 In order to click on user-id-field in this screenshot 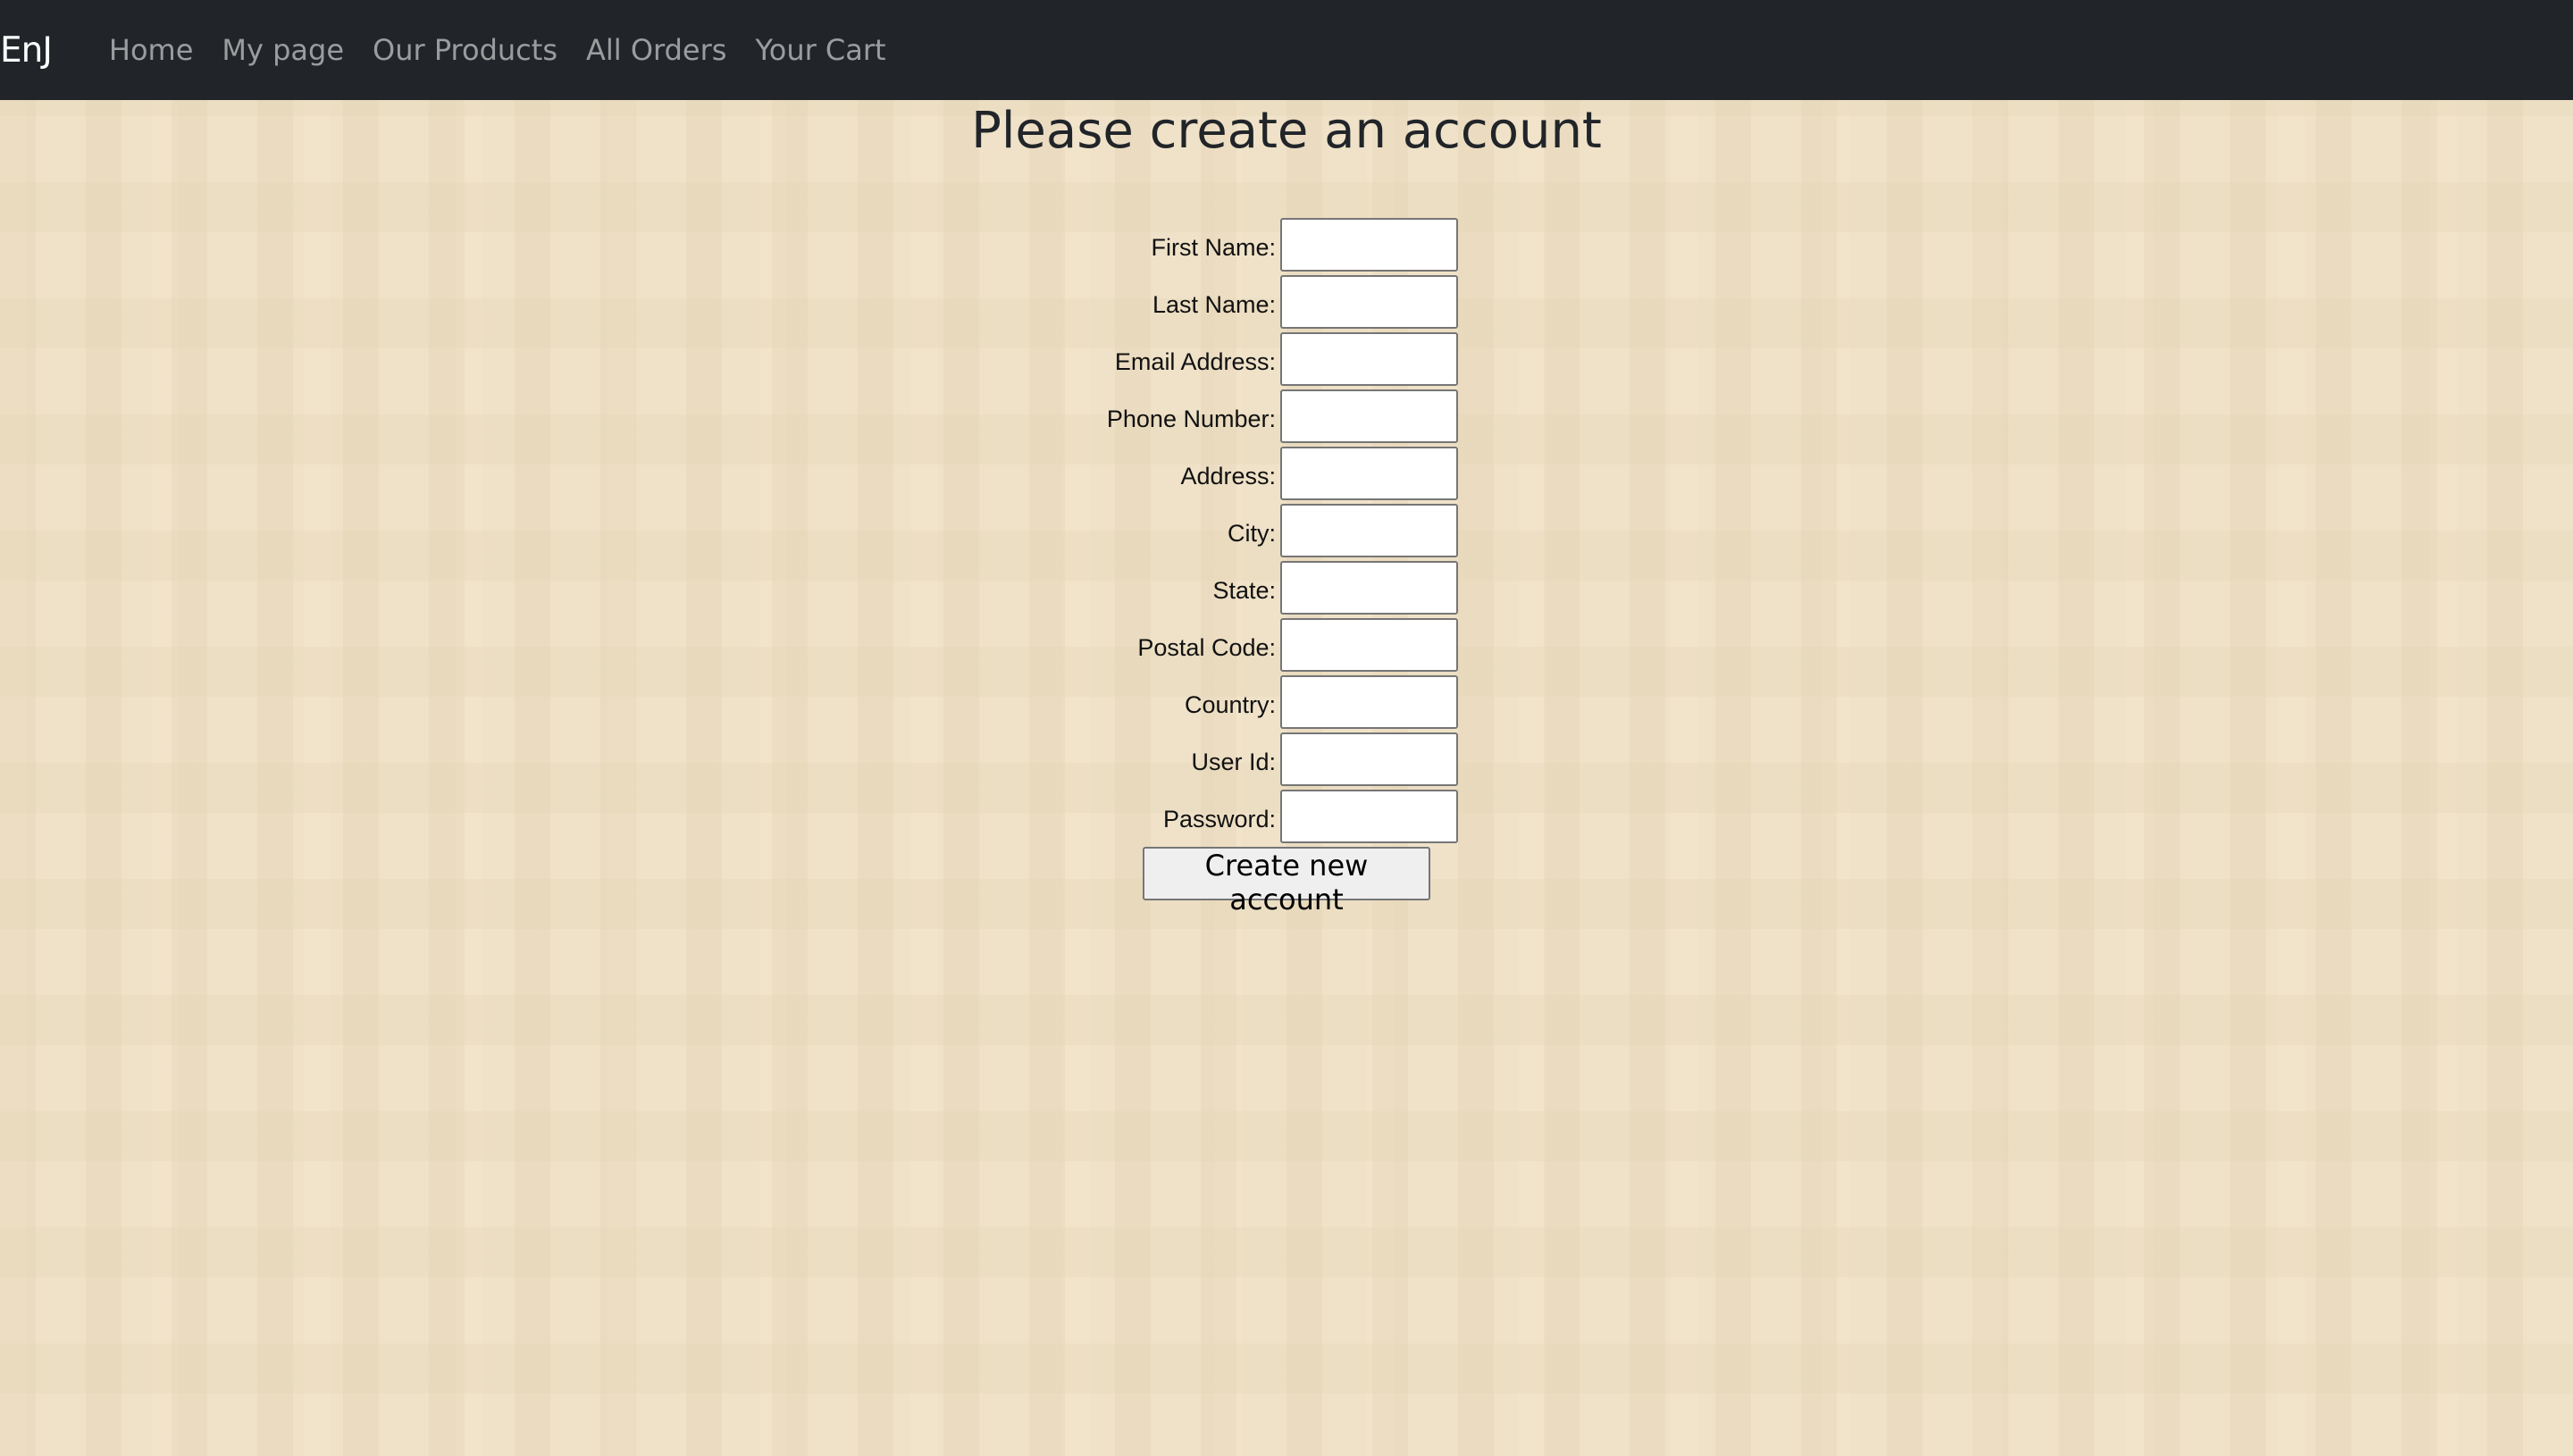, I will do `click(1369, 759)`.